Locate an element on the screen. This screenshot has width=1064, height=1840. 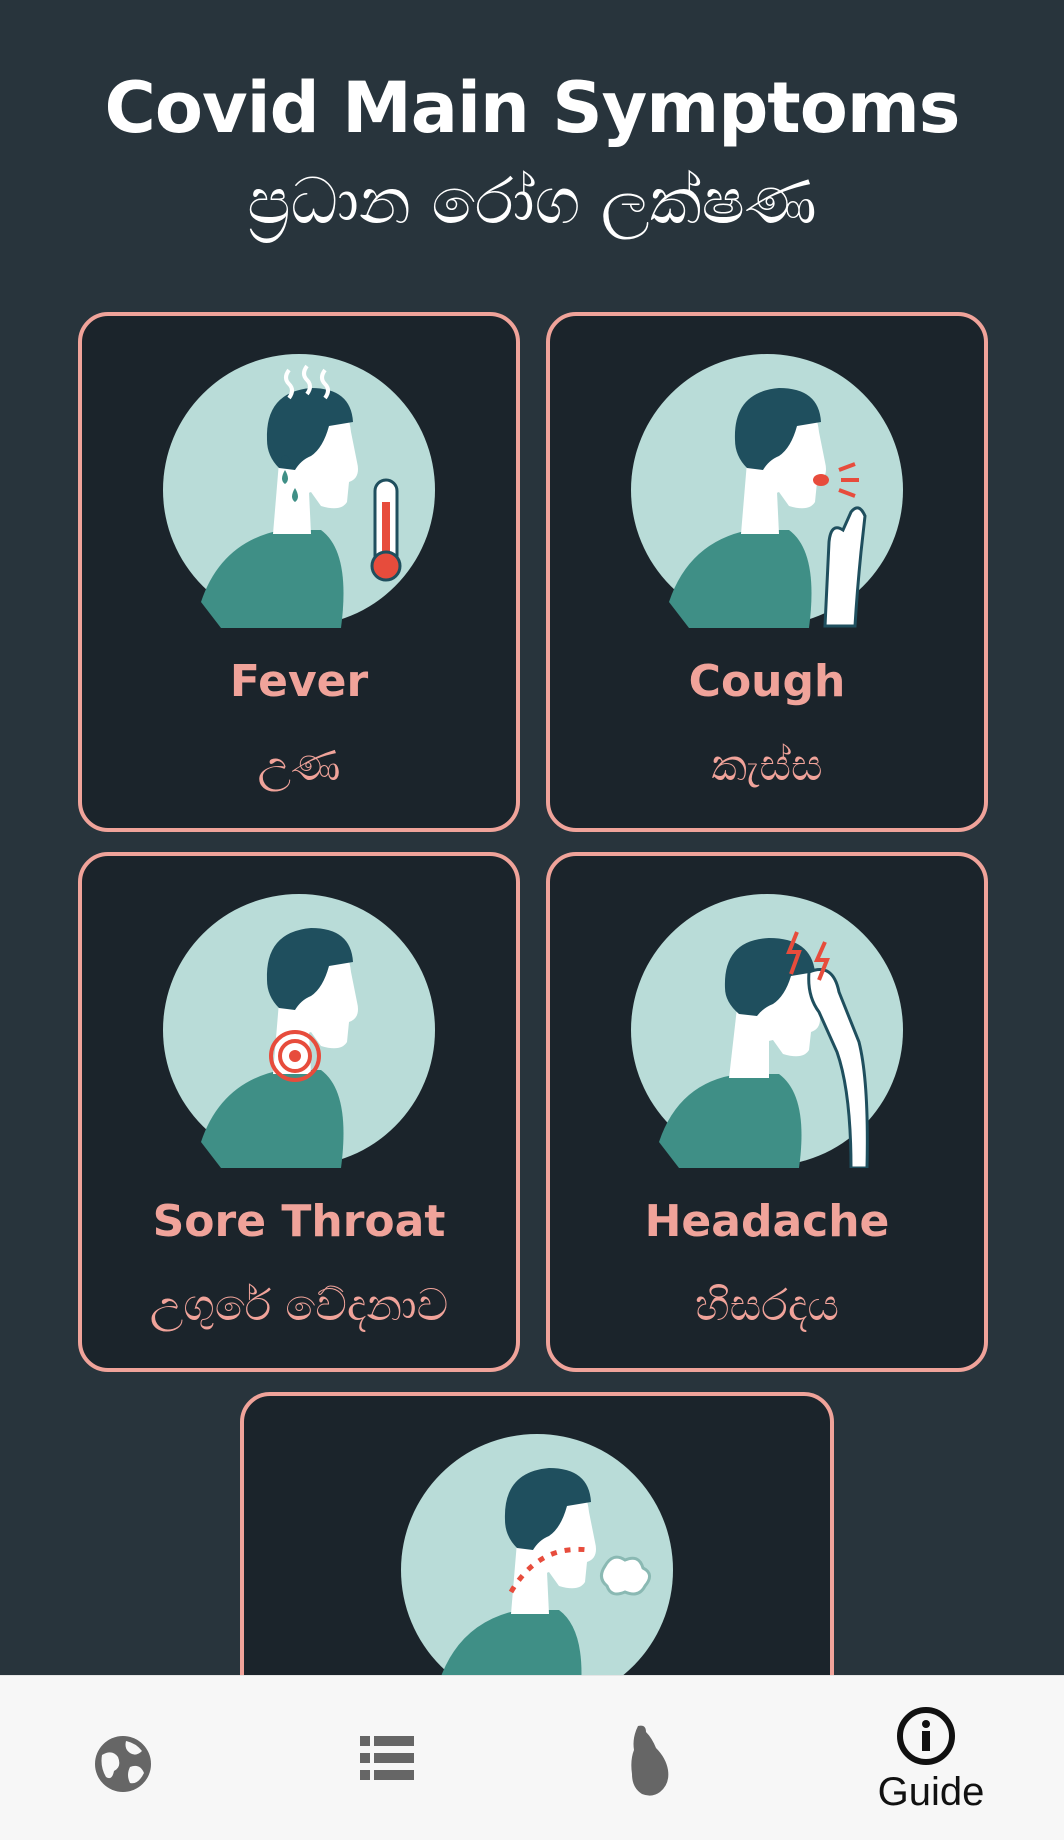
nav-item-global is located at coordinates (133, 1758).